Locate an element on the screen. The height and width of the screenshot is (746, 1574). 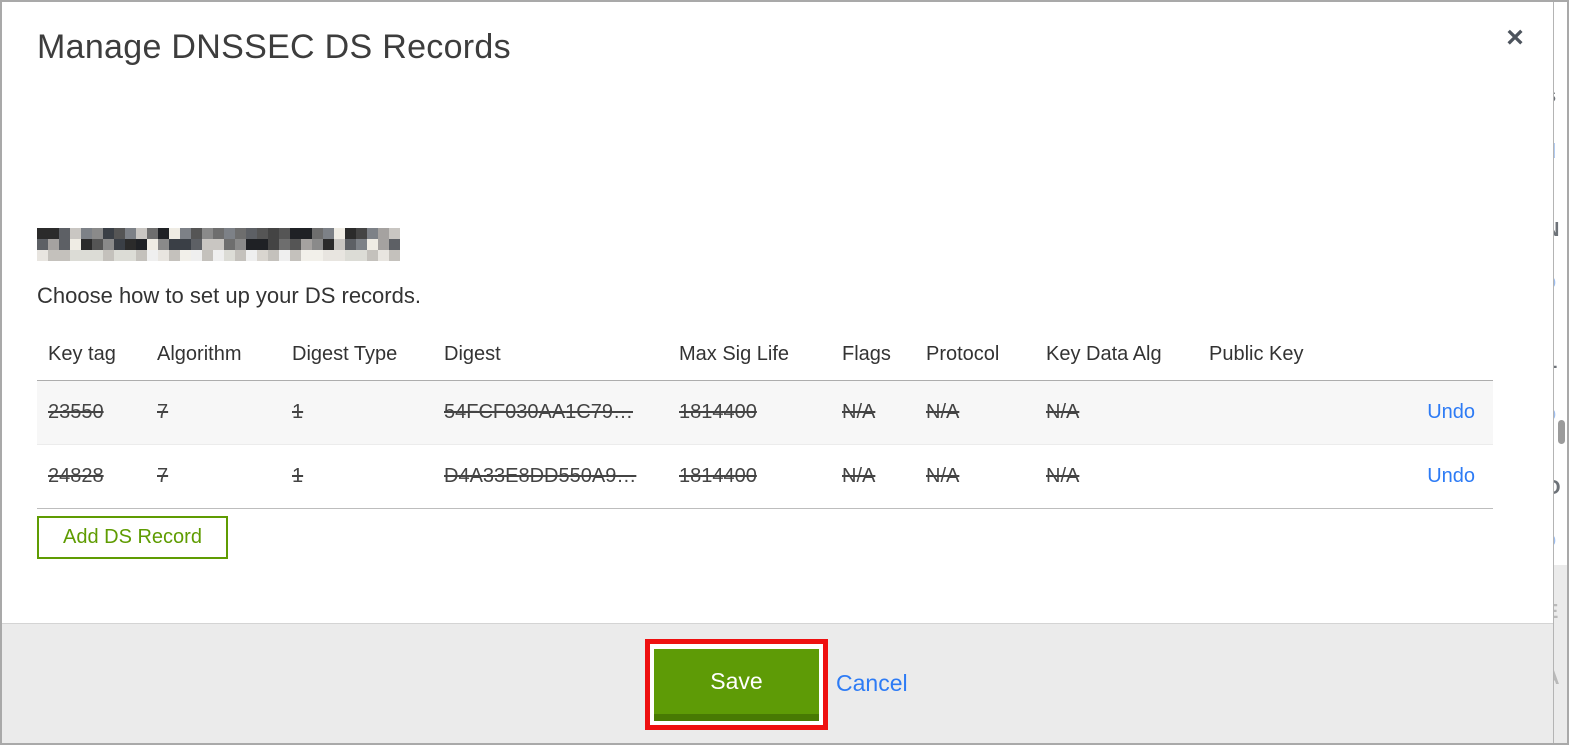
cancel-link: Cancel is located at coordinates (872, 683).